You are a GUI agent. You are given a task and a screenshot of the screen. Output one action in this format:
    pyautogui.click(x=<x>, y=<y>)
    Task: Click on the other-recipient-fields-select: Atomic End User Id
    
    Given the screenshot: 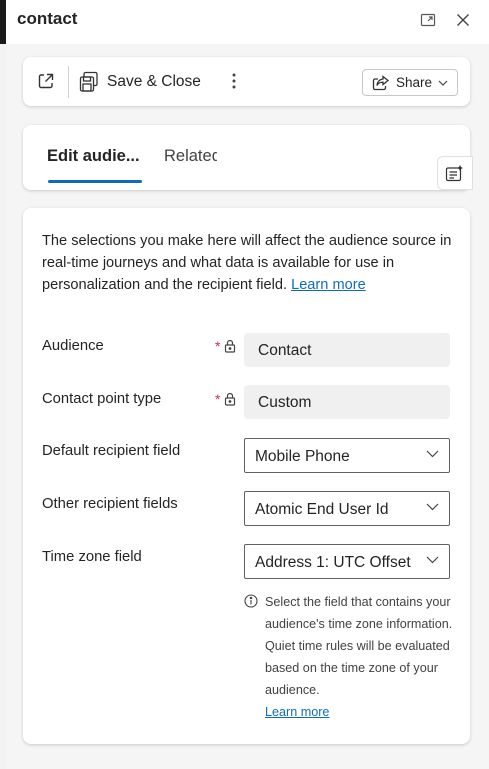 What is the action you would take?
    pyautogui.click(x=347, y=508)
    